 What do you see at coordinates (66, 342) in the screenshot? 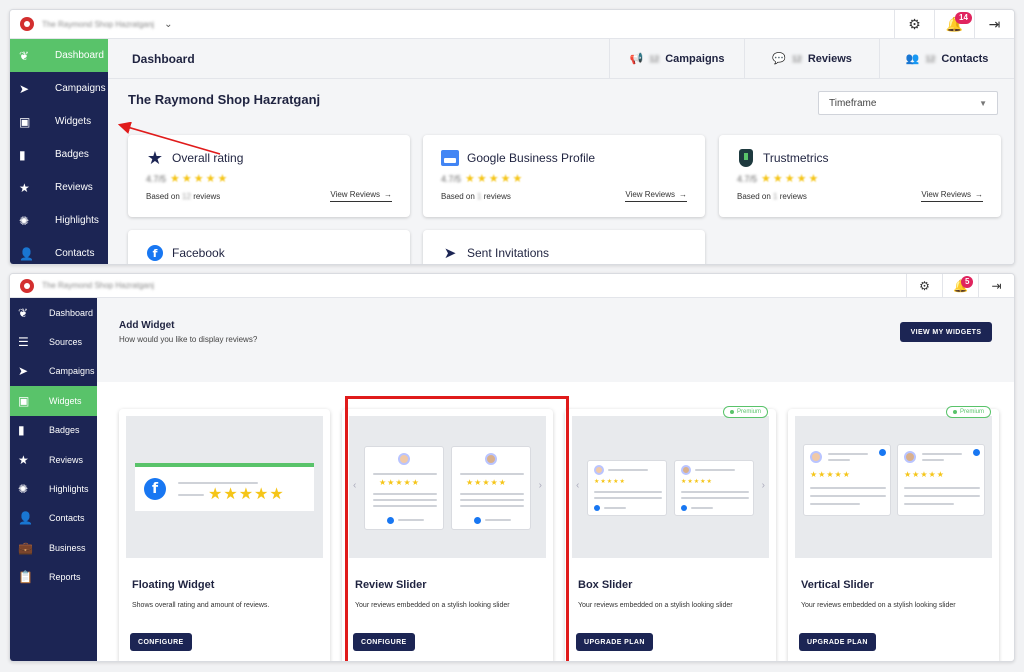
I see `sidebar-item-label: Sources` at bounding box center [66, 342].